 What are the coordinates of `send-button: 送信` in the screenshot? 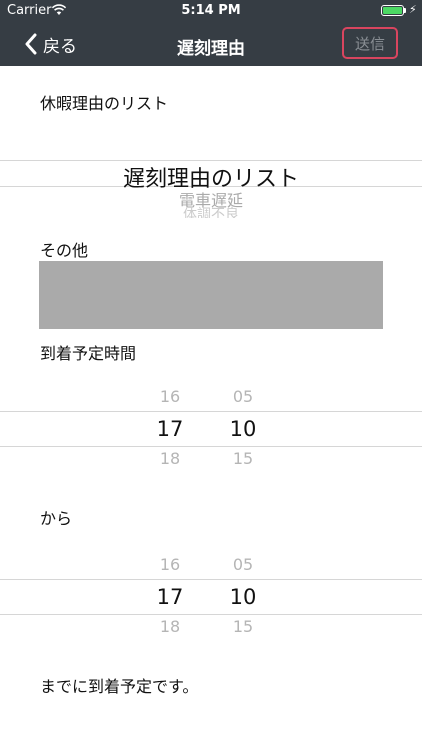 It's located at (370, 43).